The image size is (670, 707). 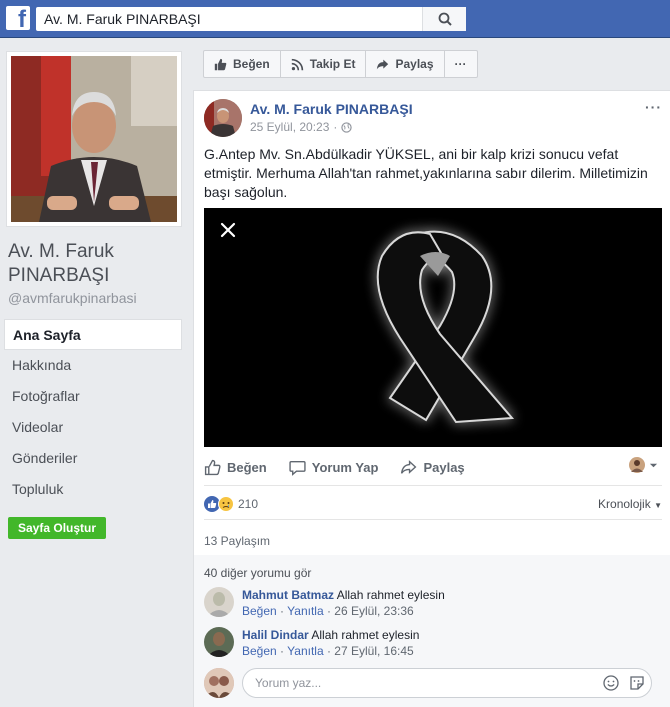 What do you see at coordinates (653, 465) in the screenshot?
I see `chevron-down-icon` at bounding box center [653, 465].